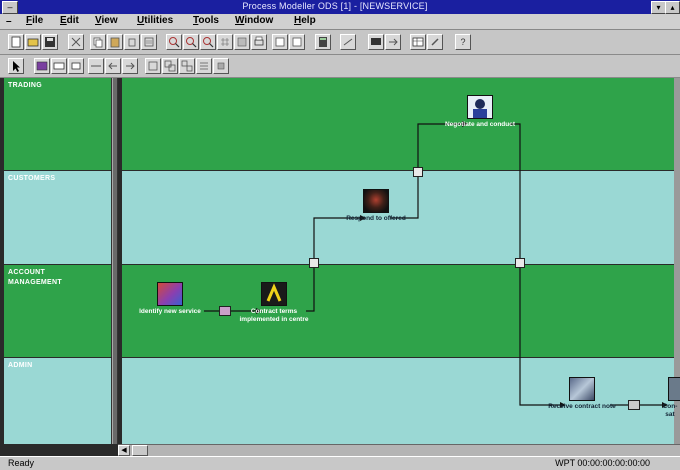  I want to click on menu-window-label: indow, so click(259, 20).